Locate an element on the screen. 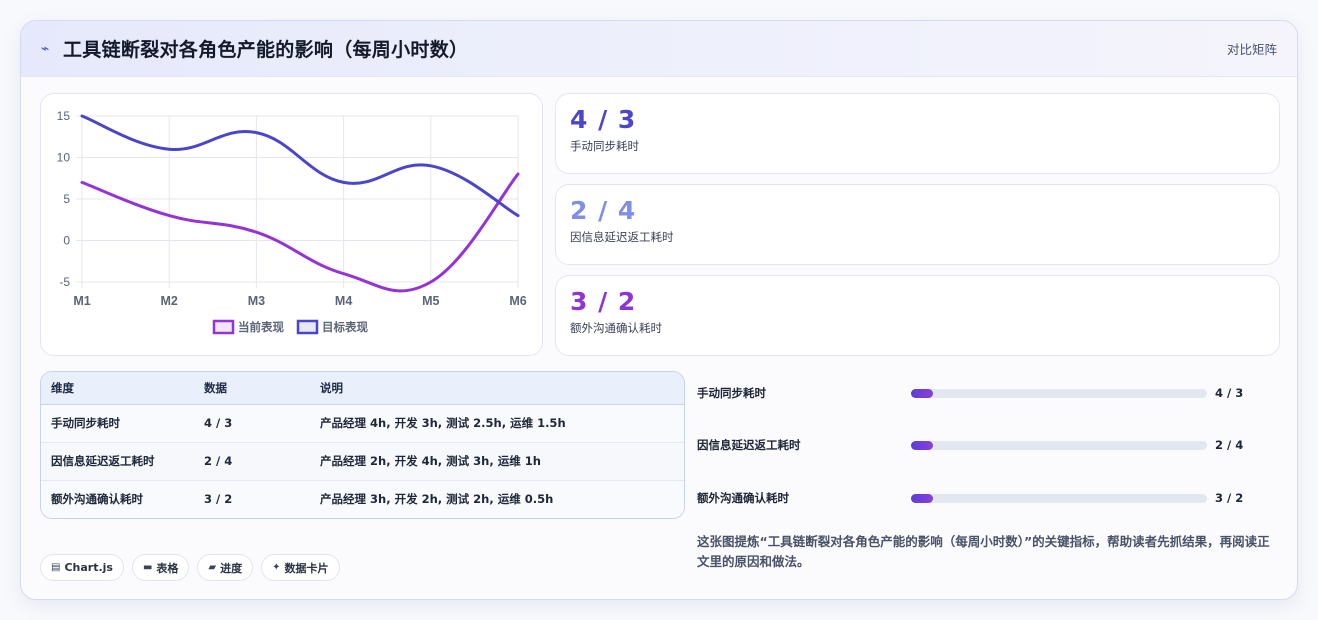 Image resolution: width=1318 pixels, height=620 pixels. series-line-target is located at coordinates (300, 166).